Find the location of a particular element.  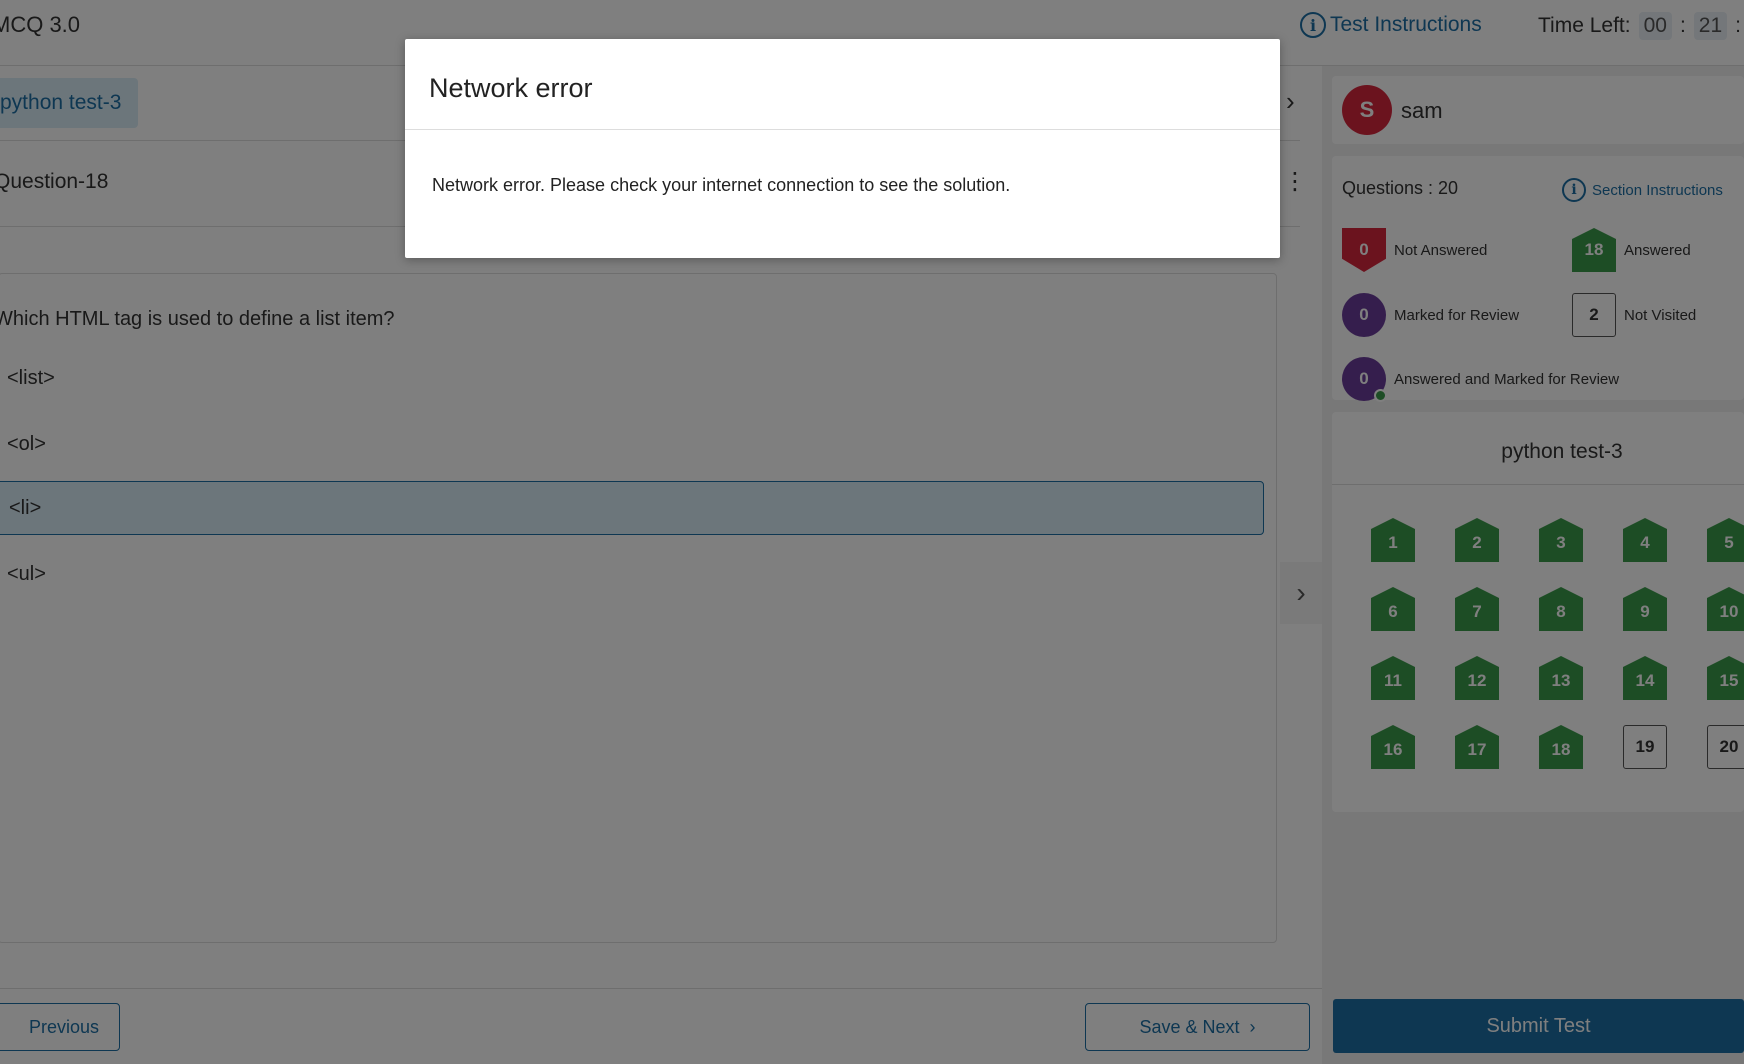

divider is located at coordinates (842, 129).